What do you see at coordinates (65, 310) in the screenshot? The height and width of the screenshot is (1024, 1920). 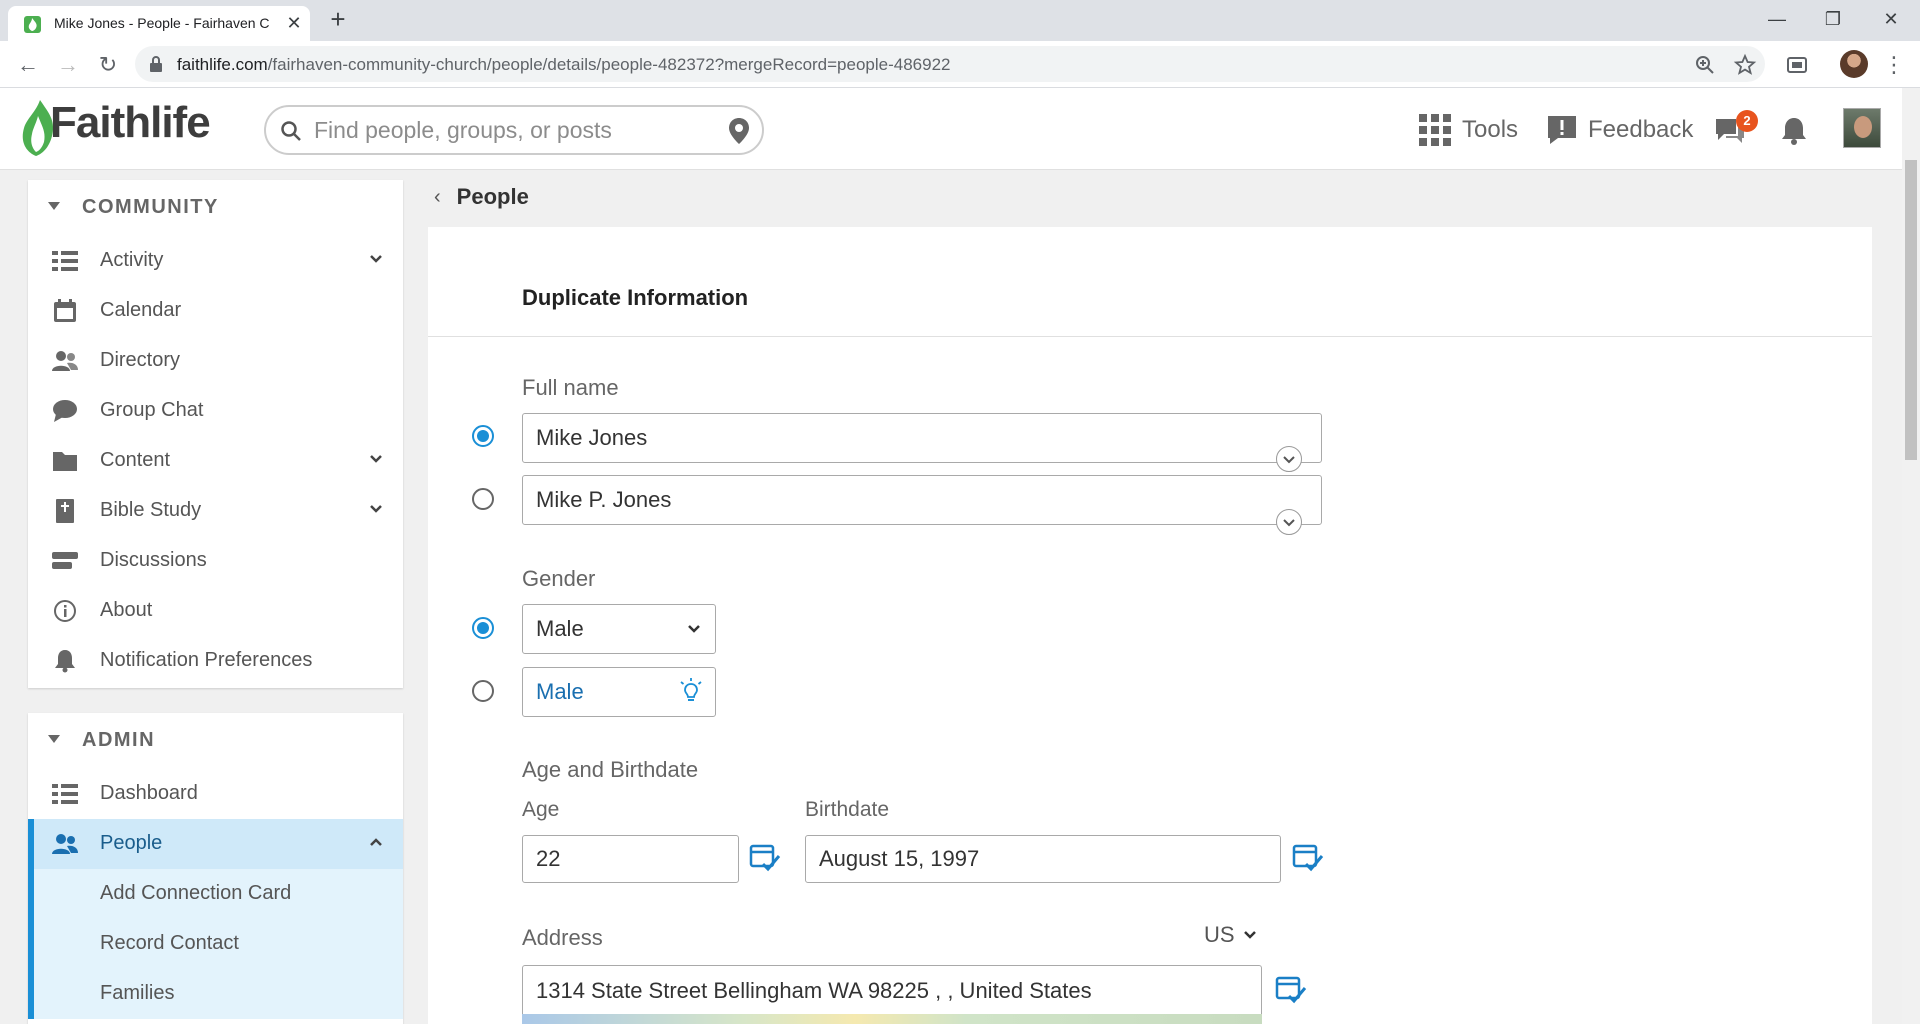 I see `calendar-icon` at bounding box center [65, 310].